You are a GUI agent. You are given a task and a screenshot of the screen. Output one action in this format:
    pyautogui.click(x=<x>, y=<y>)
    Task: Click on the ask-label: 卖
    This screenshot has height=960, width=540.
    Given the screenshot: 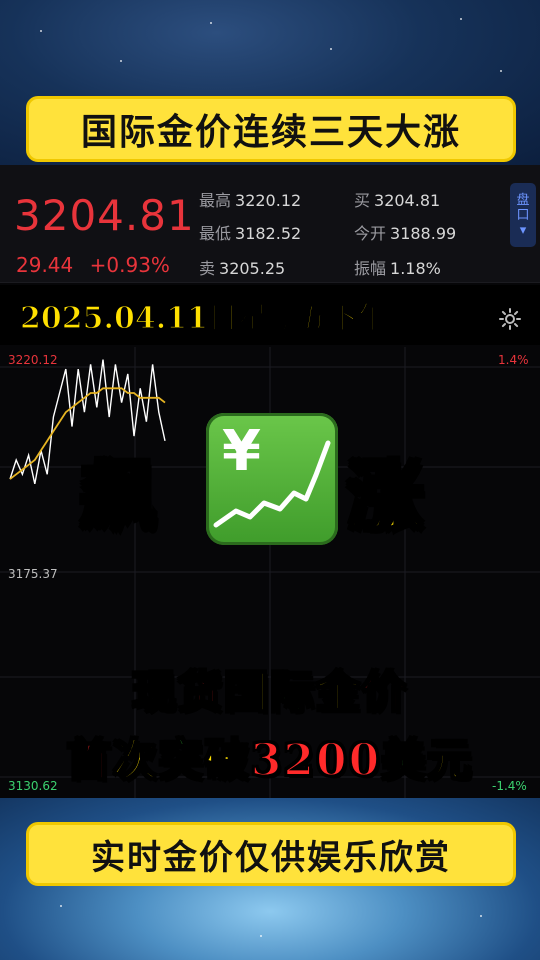 What is the action you would take?
    pyautogui.click(x=207, y=268)
    